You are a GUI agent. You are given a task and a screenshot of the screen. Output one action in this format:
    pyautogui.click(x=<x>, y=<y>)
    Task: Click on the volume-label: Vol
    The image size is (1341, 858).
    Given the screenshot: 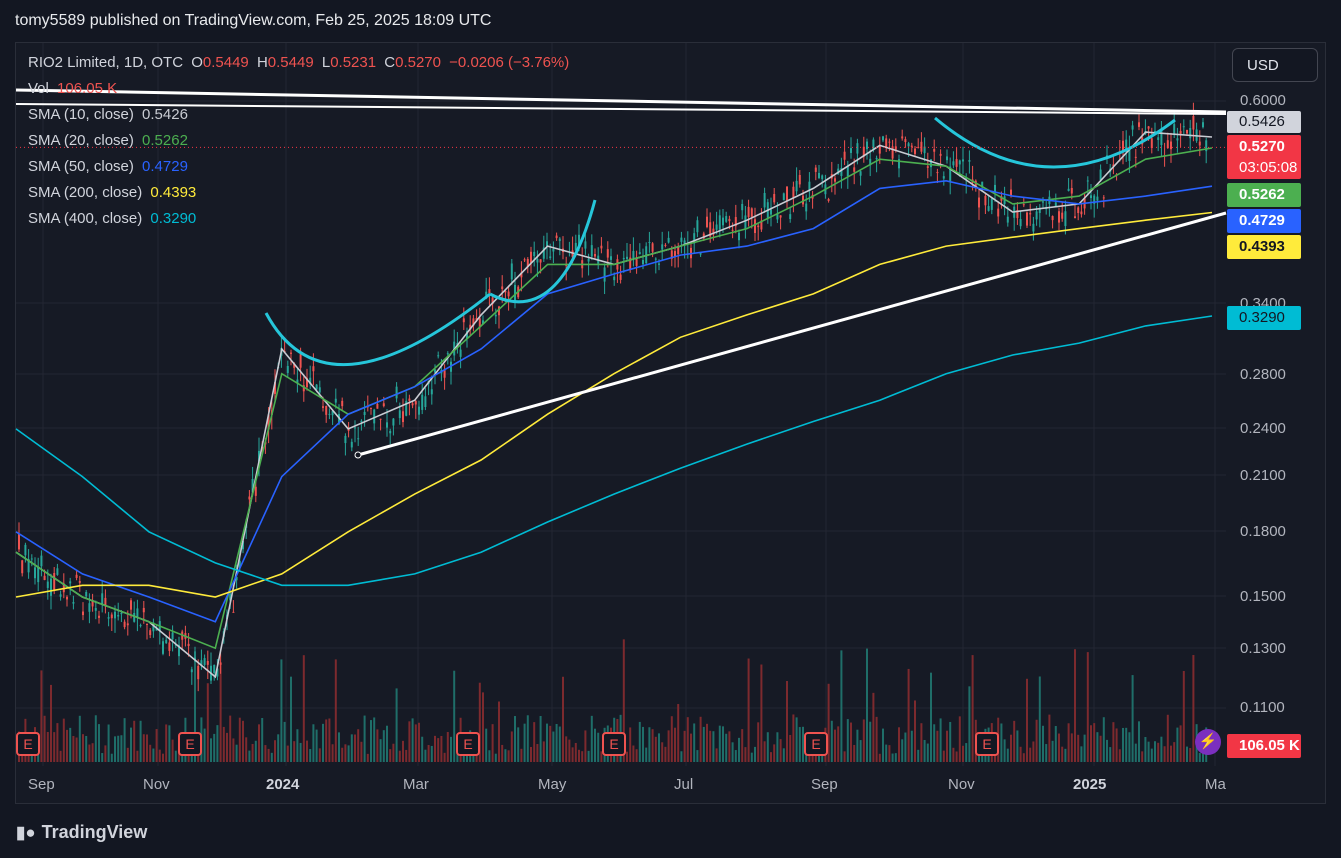 What is the action you would take?
    pyautogui.click(x=38, y=88)
    